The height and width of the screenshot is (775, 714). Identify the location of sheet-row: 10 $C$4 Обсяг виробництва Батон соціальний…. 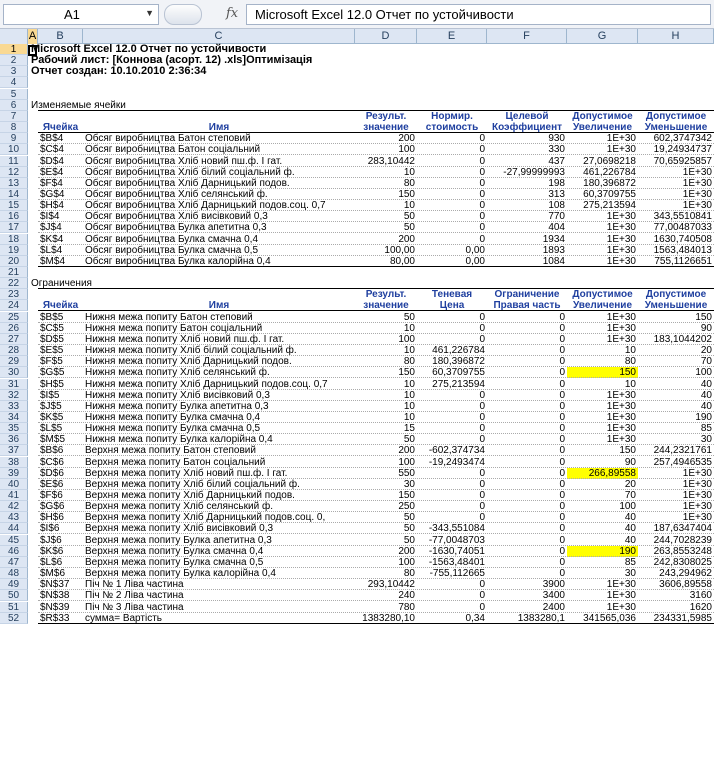
(357, 150).